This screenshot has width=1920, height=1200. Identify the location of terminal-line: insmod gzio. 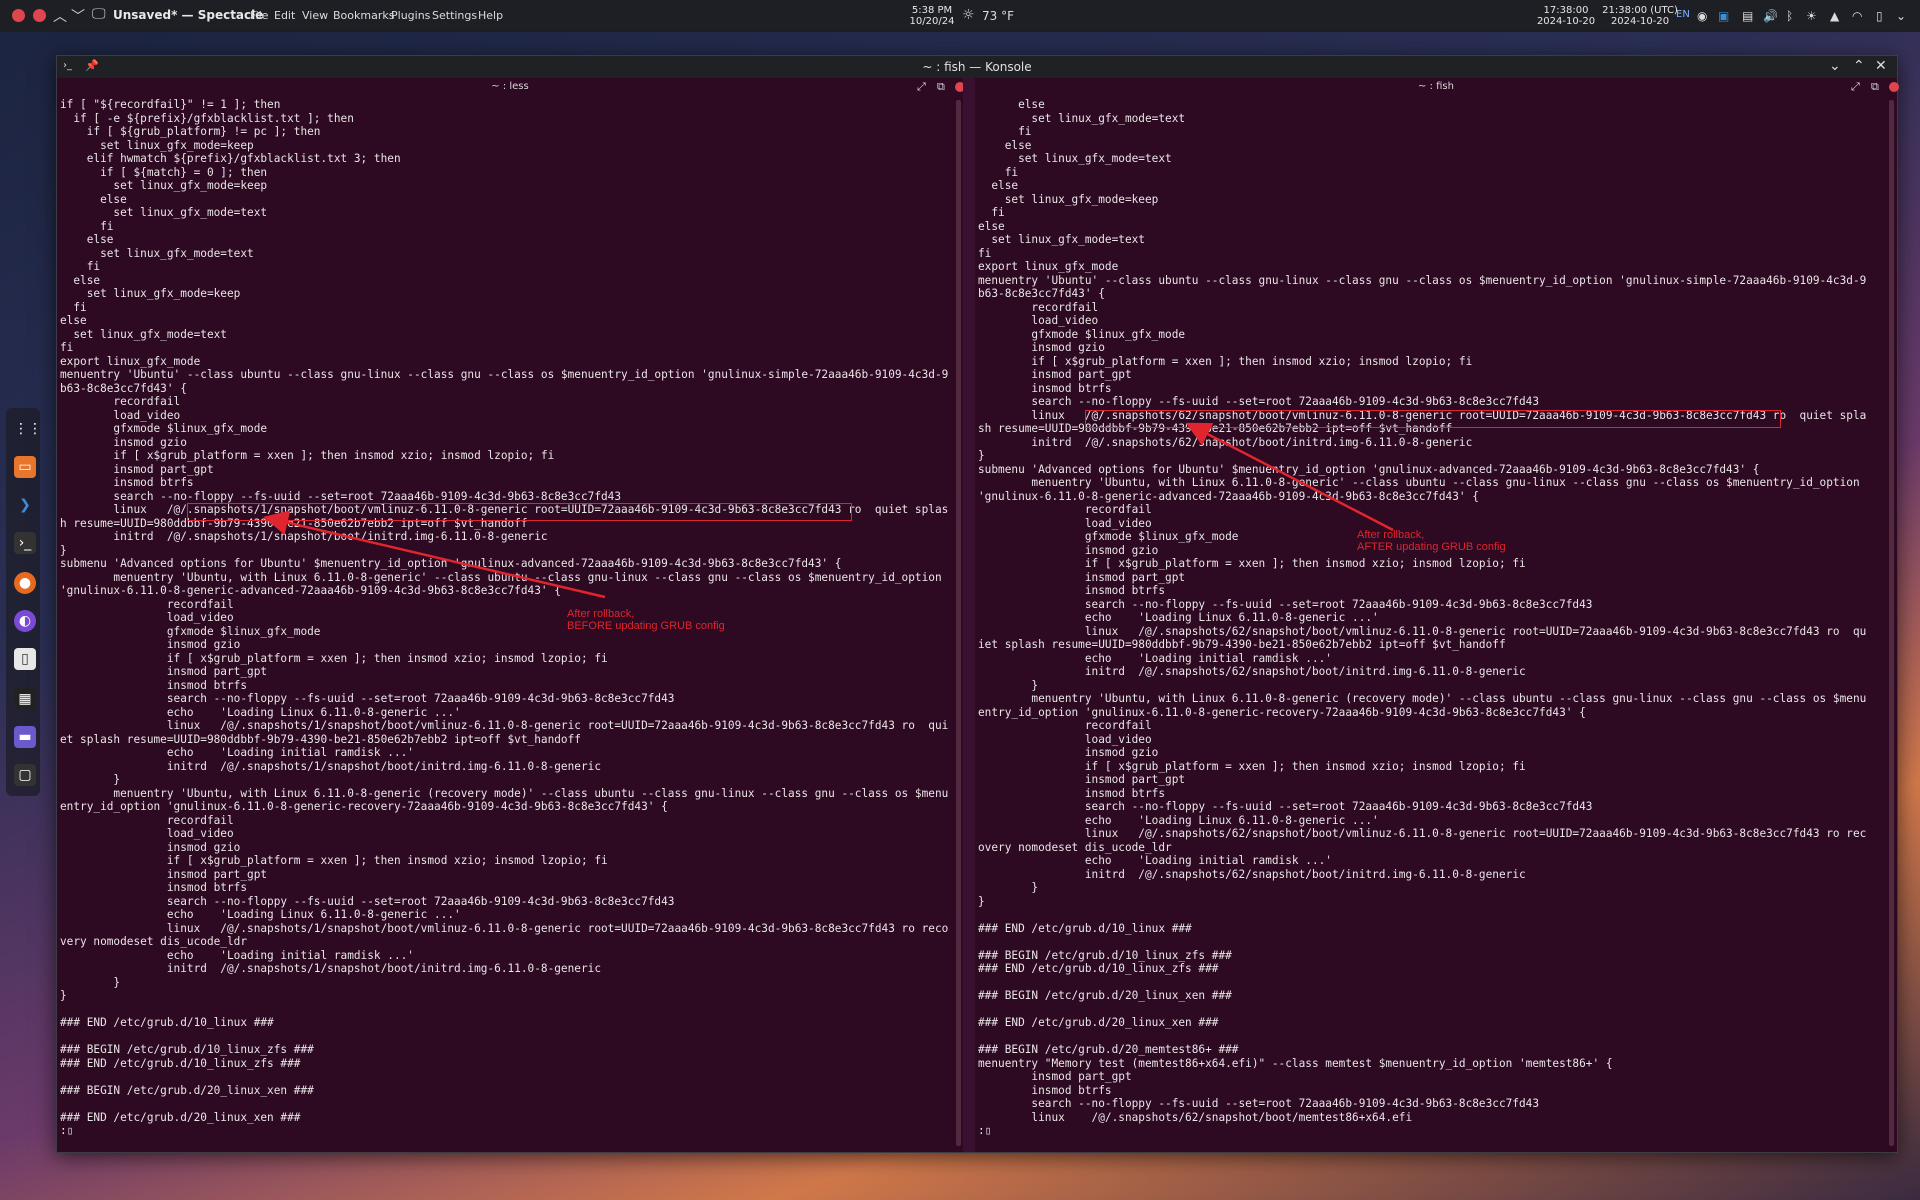
(150, 847).